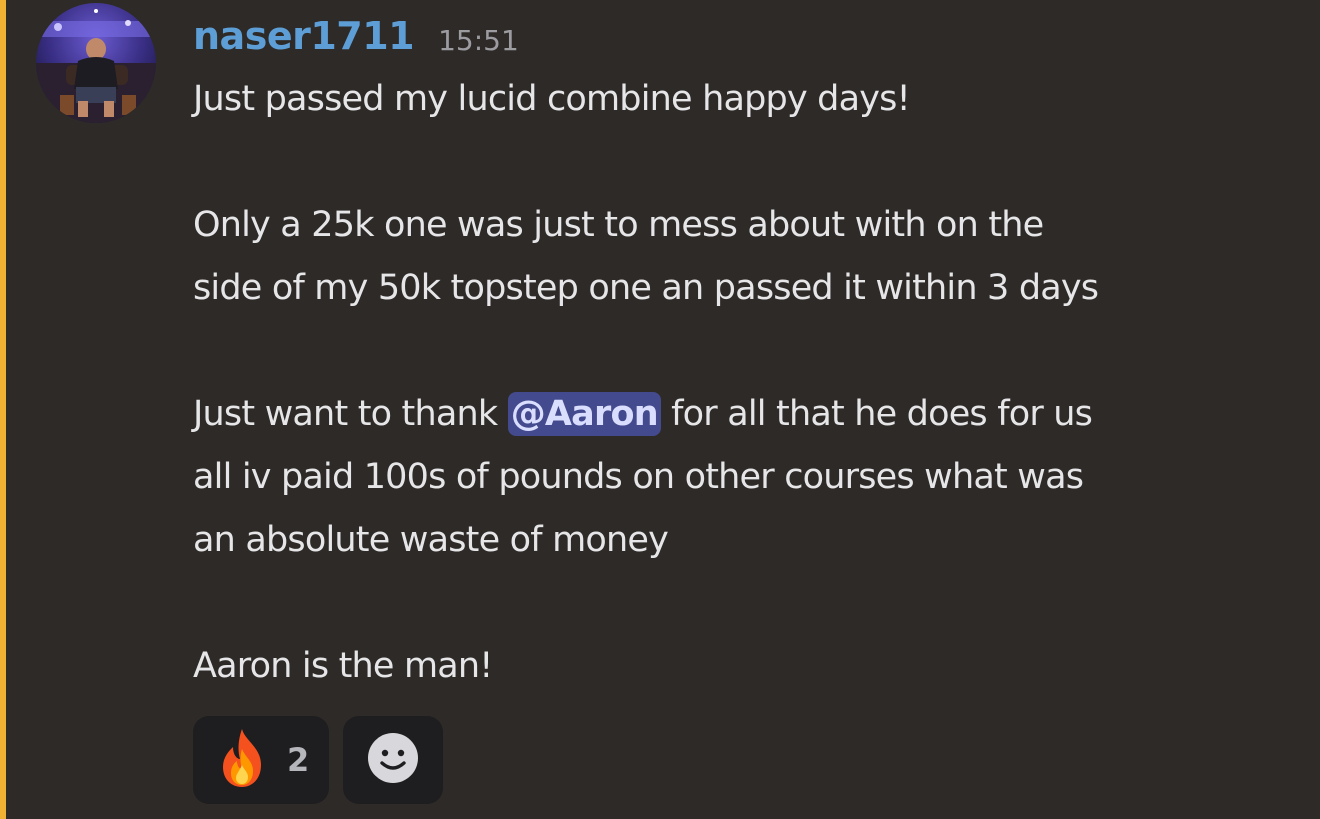 The image size is (1320, 819). What do you see at coordinates (3, 409) in the screenshot?
I see `mention-highlight-bar` at bounding box center [3, 409].